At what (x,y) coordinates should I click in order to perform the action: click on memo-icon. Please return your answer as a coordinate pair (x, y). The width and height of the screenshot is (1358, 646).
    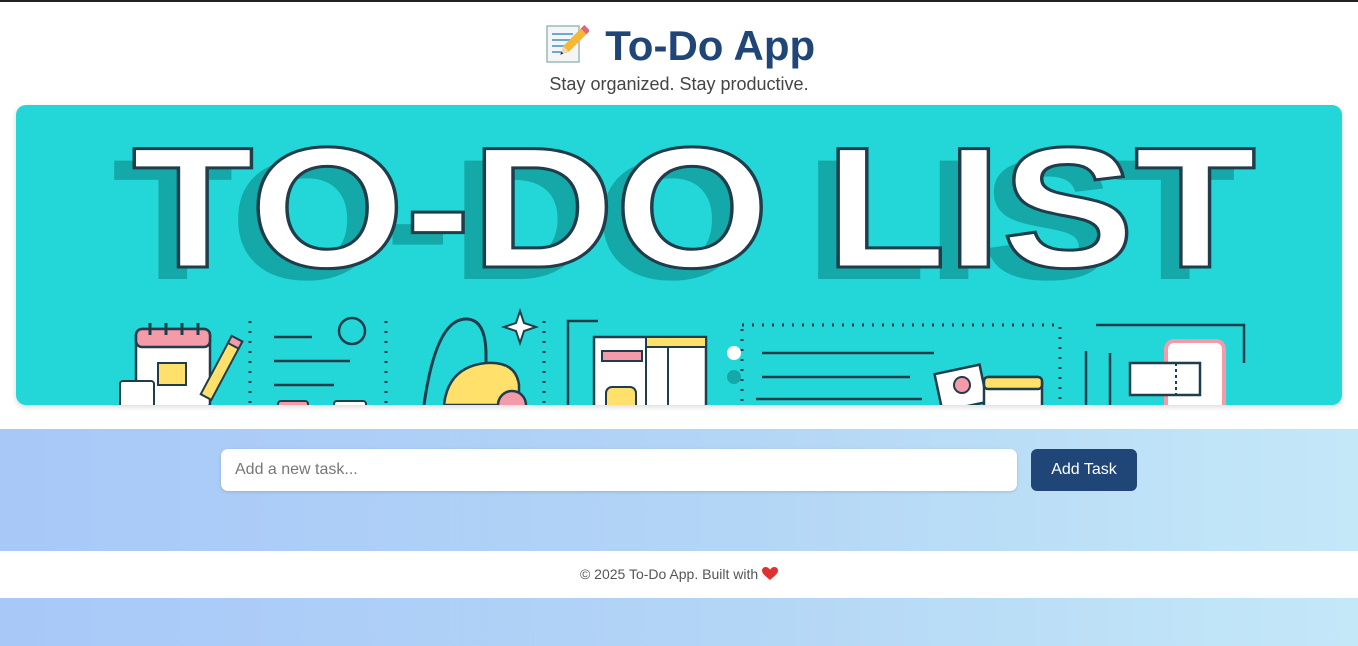
    Looking at the image, I should click on (566, 45).